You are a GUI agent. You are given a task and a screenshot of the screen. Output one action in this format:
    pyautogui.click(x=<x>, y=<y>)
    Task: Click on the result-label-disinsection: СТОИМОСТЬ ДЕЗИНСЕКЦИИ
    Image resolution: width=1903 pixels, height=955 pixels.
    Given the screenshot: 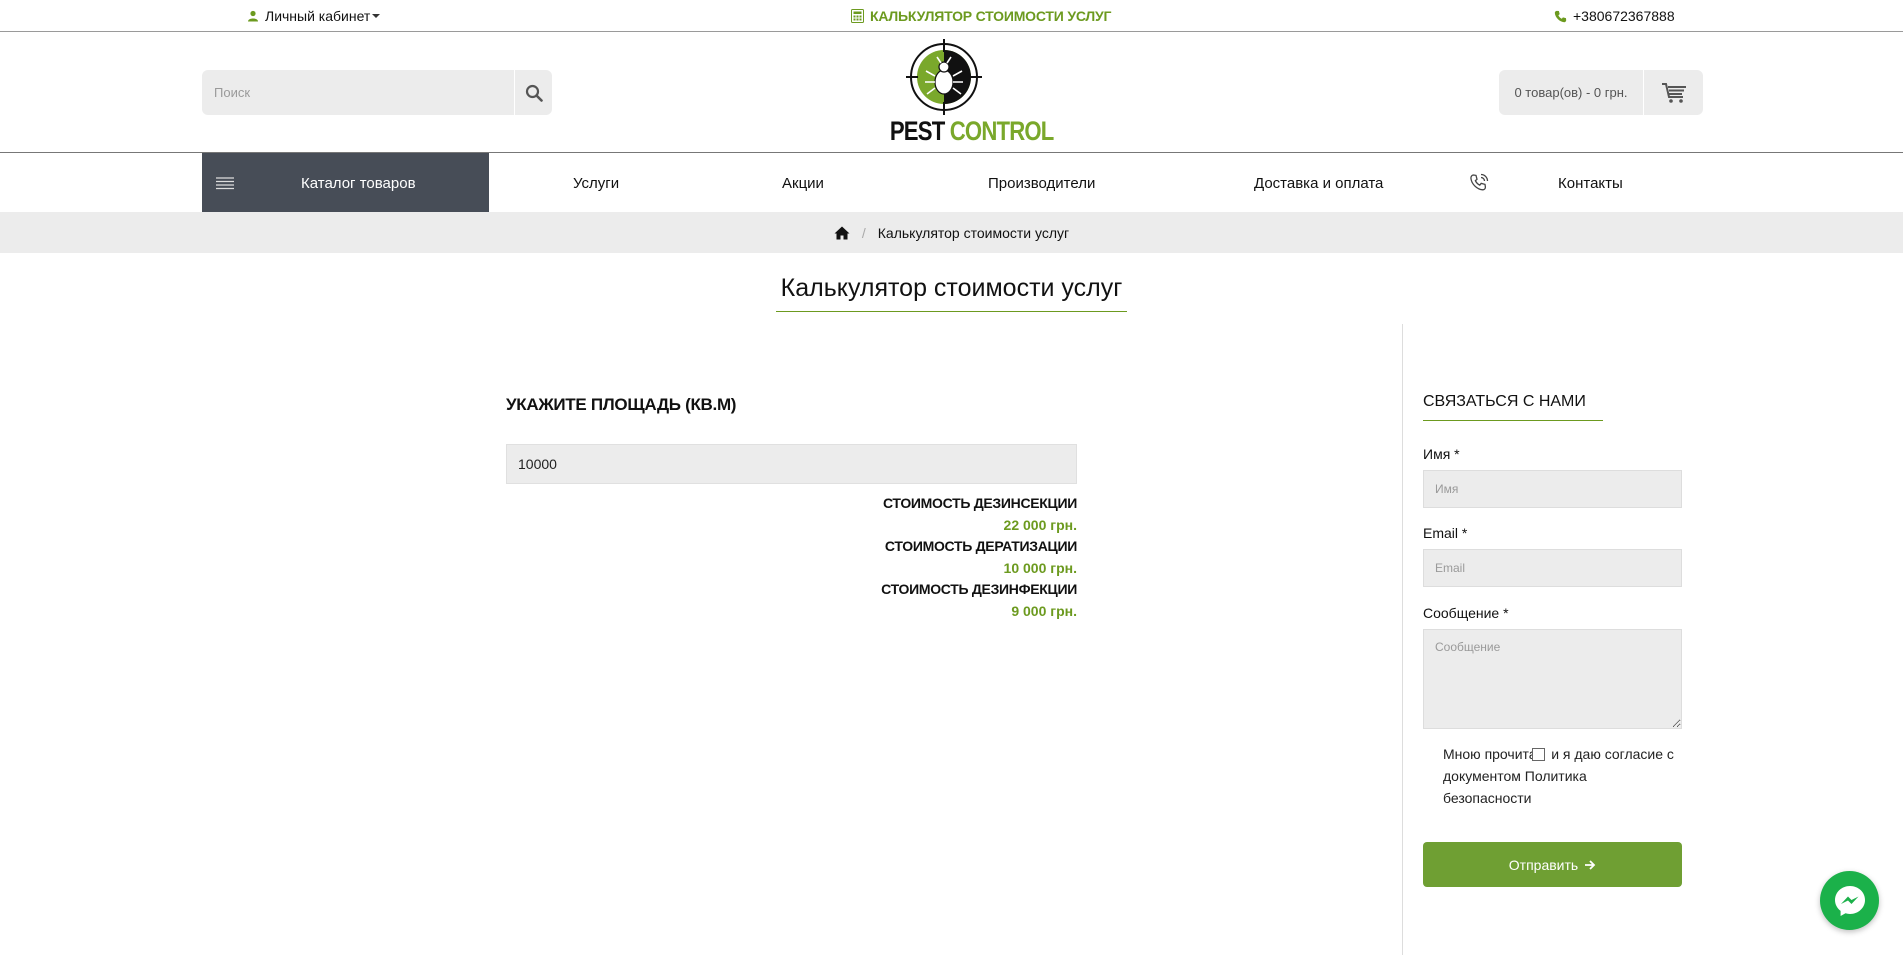 What is the action you would take?
    pyautogui.click(x=979, y=503)
    